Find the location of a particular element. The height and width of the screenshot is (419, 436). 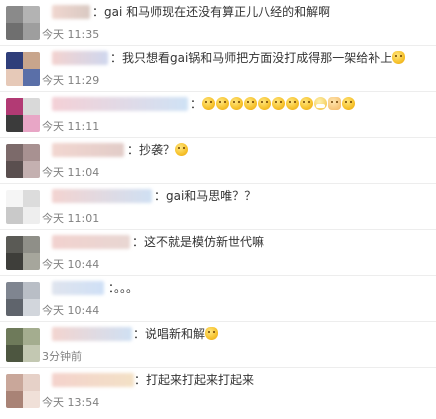

comment-body: ：说唱新和解 is located at coordinates (169, 334).